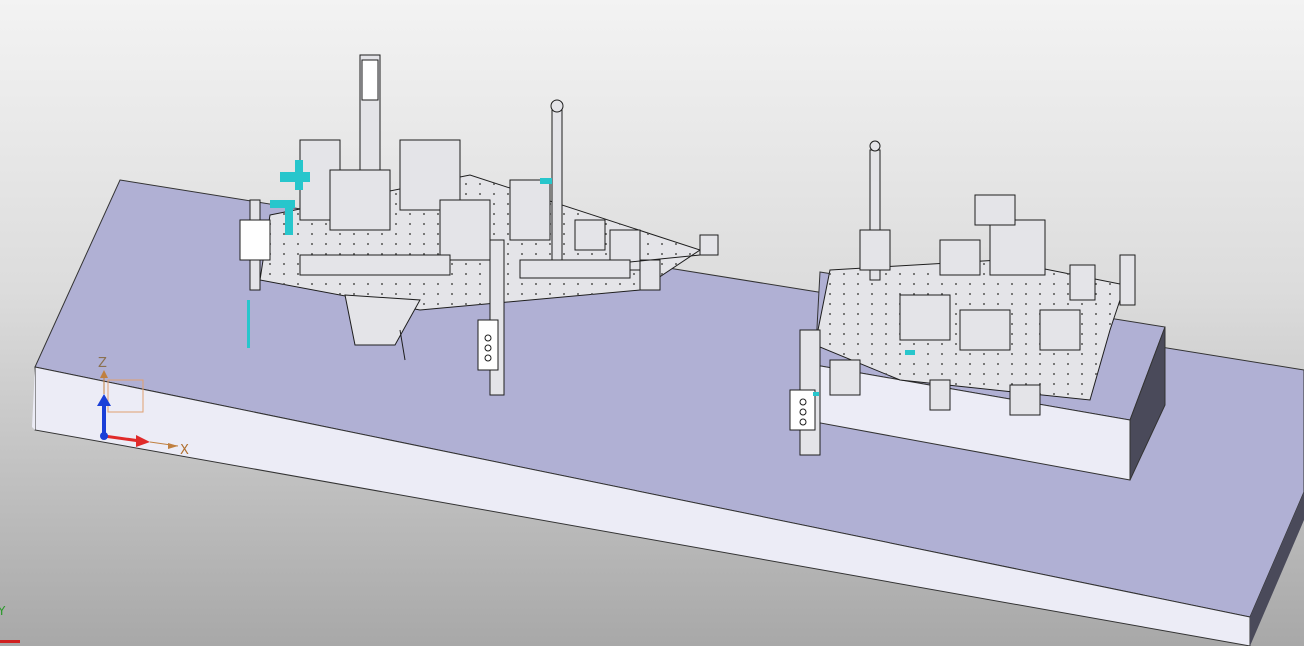 This screenshot has height=646, width=1304. What do you see at coordinates (3, 611) in the screenshot?
I see `axis-y-label: Y` at bounding box center [3, 611].